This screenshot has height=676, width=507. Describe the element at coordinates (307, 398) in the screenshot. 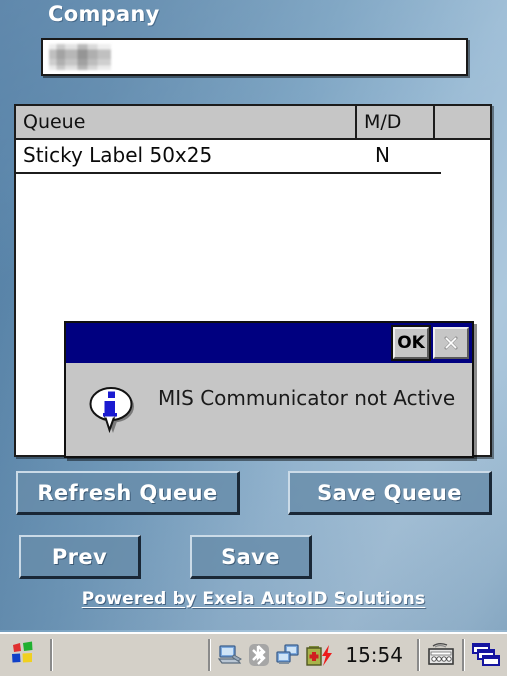

I see `dialog-message: MIS Communicator not Active` at that location.